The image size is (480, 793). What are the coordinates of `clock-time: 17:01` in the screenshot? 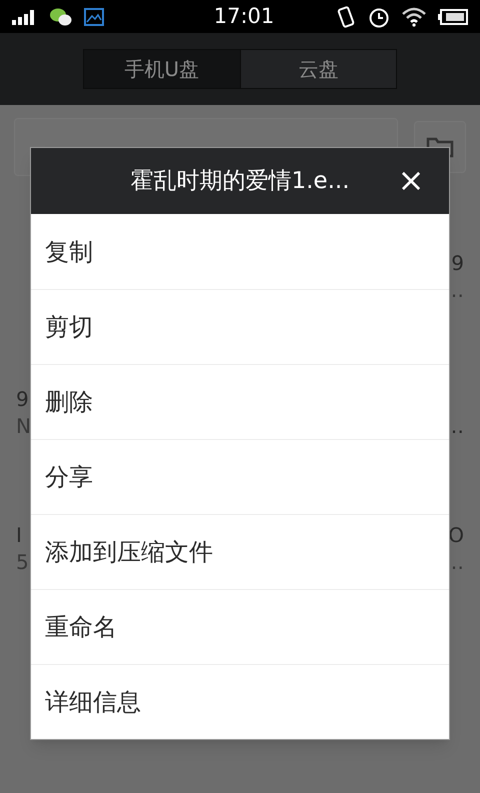 It's located at (244, 16).